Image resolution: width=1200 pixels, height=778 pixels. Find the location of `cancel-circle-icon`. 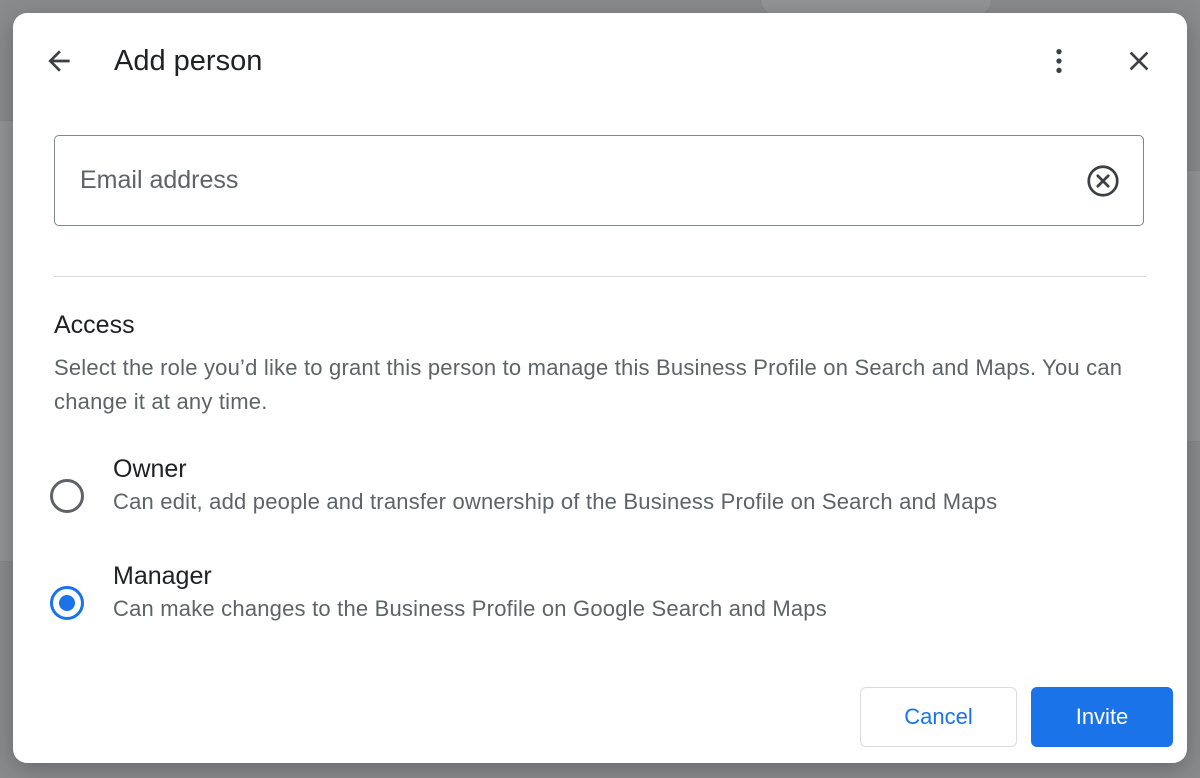

cancel-circle-icon is located at coordinates (1103, 181).